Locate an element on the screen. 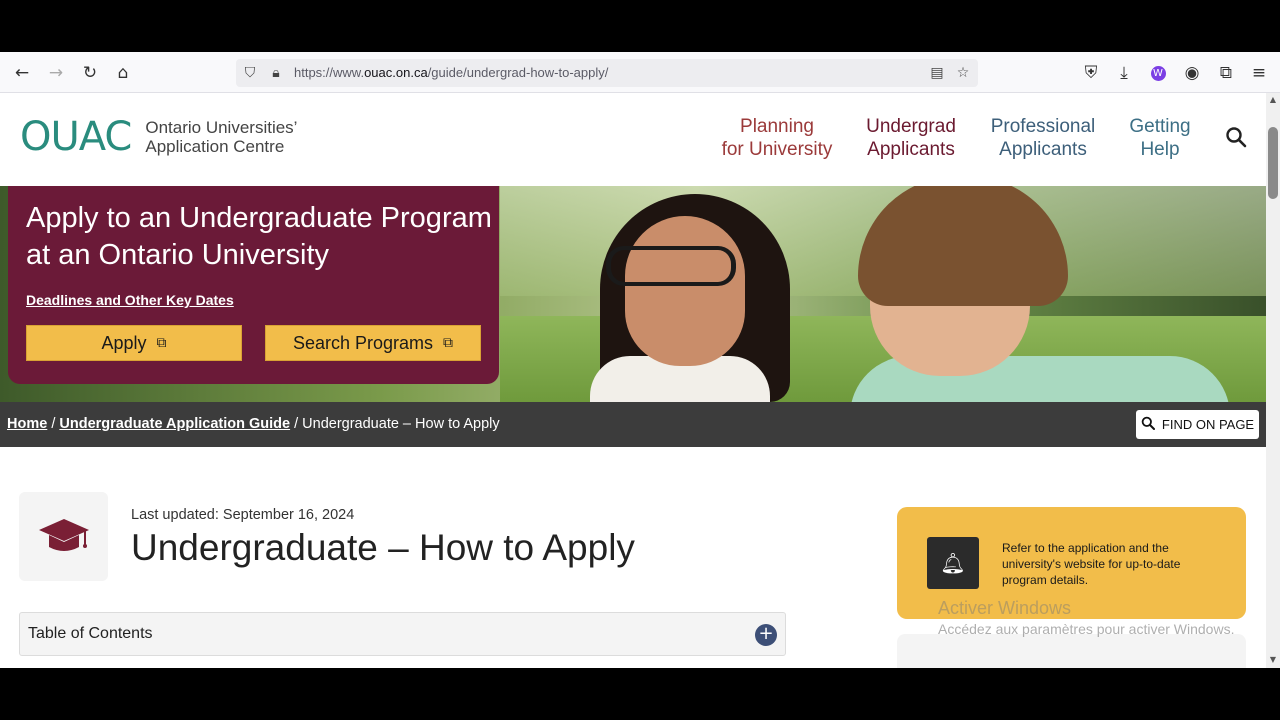  lock-icon: 🔒︎ is located at coordinates (276, 73).